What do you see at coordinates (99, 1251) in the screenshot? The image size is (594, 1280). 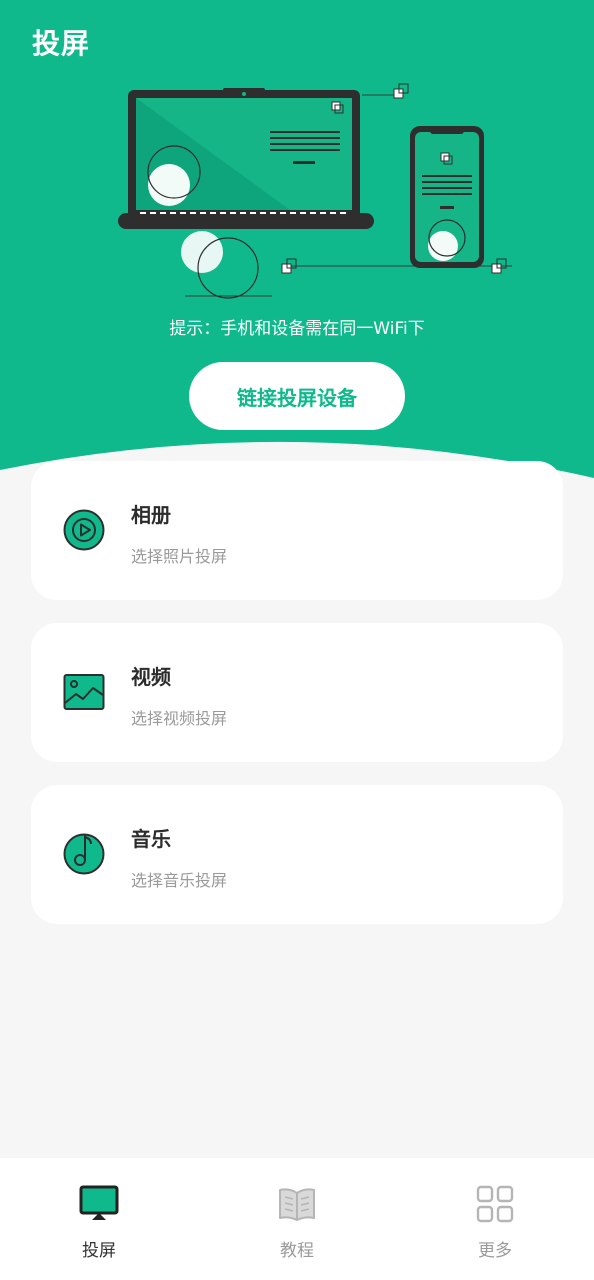 I see `nav-label: 投屏` at bounding box center [99, 1251].